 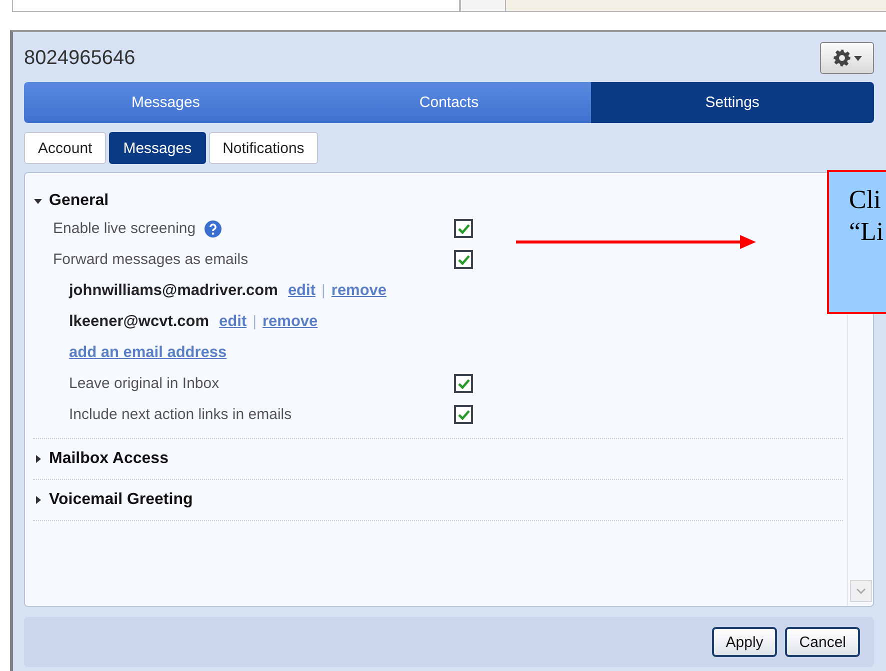 I want to click on section-title: Mailbox Access, so click(x=108, y=459).